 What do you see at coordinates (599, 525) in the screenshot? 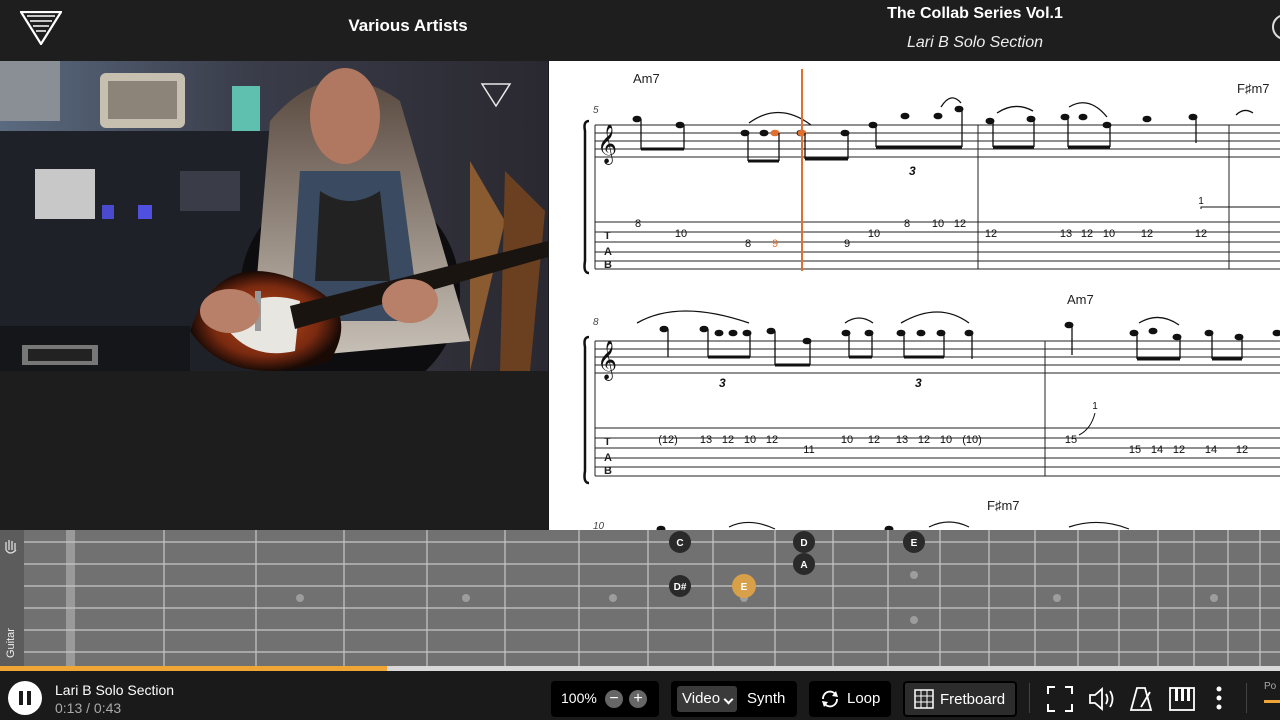
I see `measure-number: 10` at bounding box center [599, 525].